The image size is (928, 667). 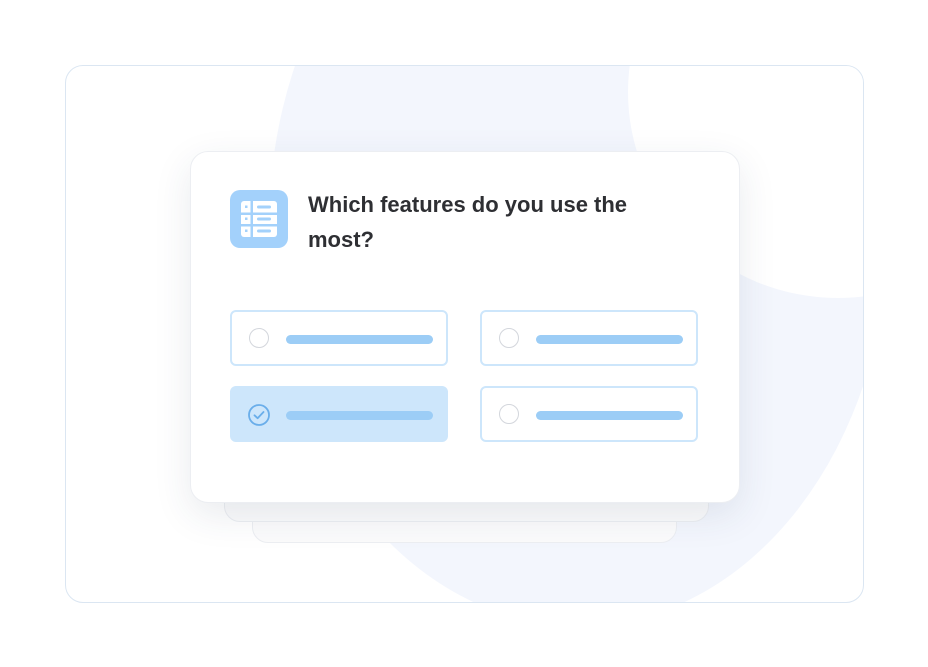 What do you see at coordinates (259, 219) in the screenshot?
I see `table-list-icon` at bounding box center [259, 219].